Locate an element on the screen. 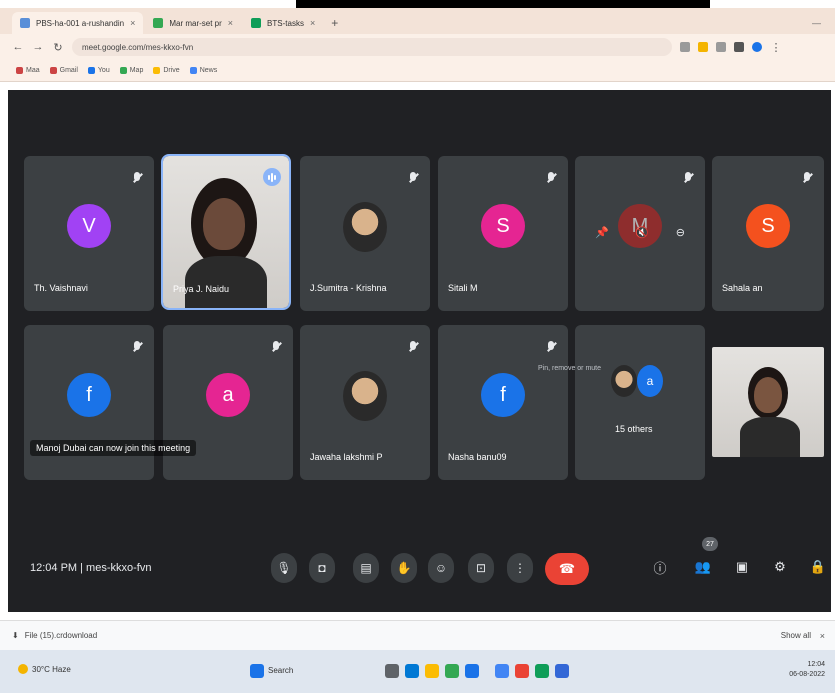 This screenshot has height=693, width=835. others-avatars: a is located at coordinates (641, 385).